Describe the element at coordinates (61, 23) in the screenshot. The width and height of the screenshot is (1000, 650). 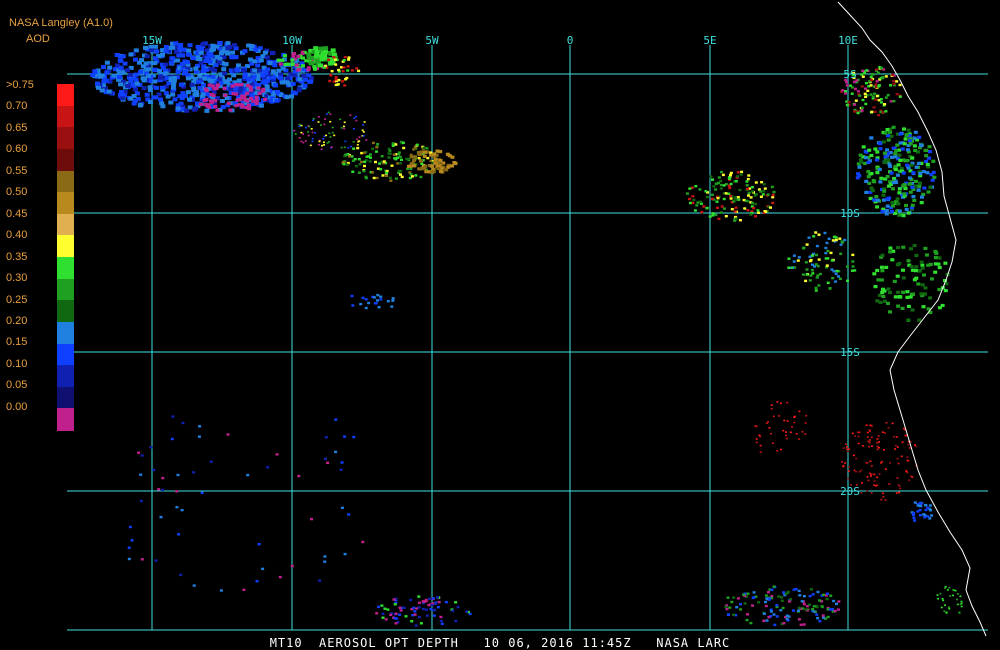
I see `source-label: NASA Langley (A1.0)` at that location.